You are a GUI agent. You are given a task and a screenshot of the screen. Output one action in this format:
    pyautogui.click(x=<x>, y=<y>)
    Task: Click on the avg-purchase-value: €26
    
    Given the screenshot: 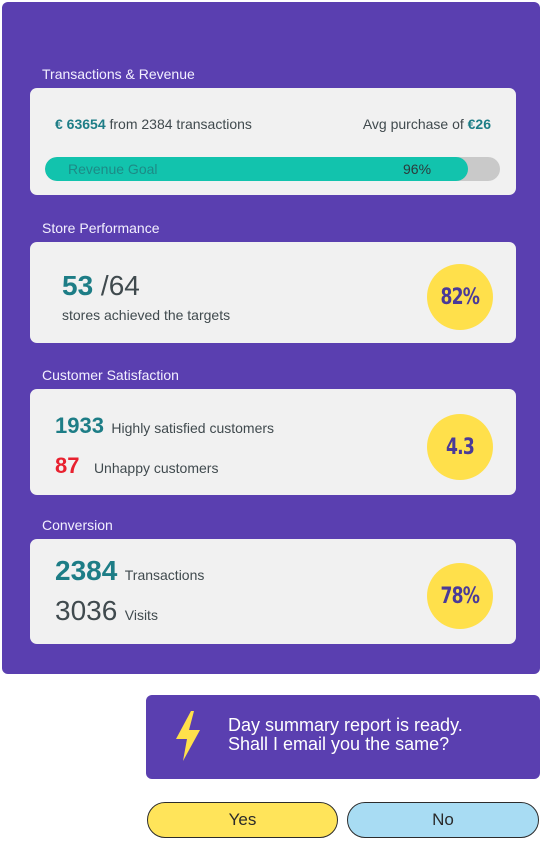 What is the action you would take?
    pyautogui.click(x=479, y=124)
    